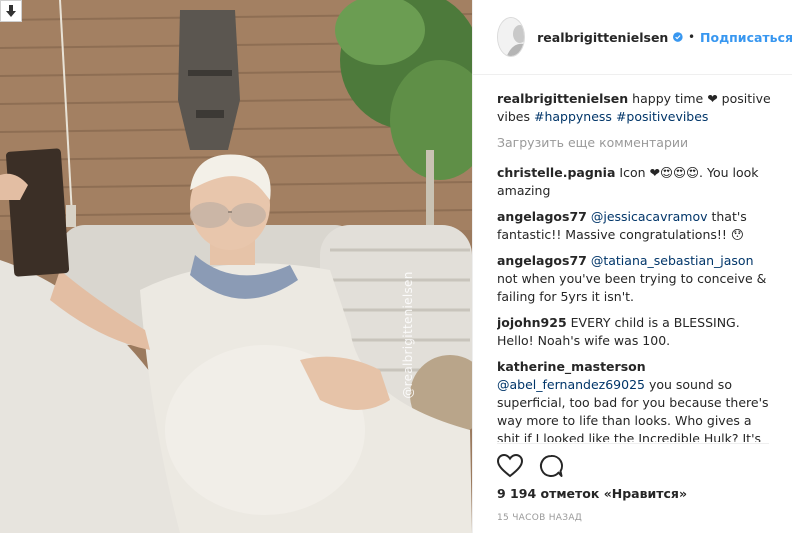 The height and width of the screenshot is (533, 792). I want to click on avatar-image, so click(511, 37).